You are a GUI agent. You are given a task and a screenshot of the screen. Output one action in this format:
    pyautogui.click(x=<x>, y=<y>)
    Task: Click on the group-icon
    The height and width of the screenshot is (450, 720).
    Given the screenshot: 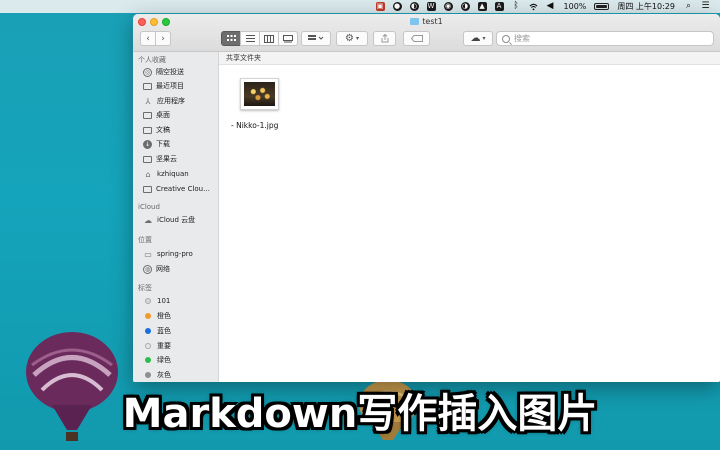 What is the action you would take?
    pyautogui.click(x=316, y=37)
    